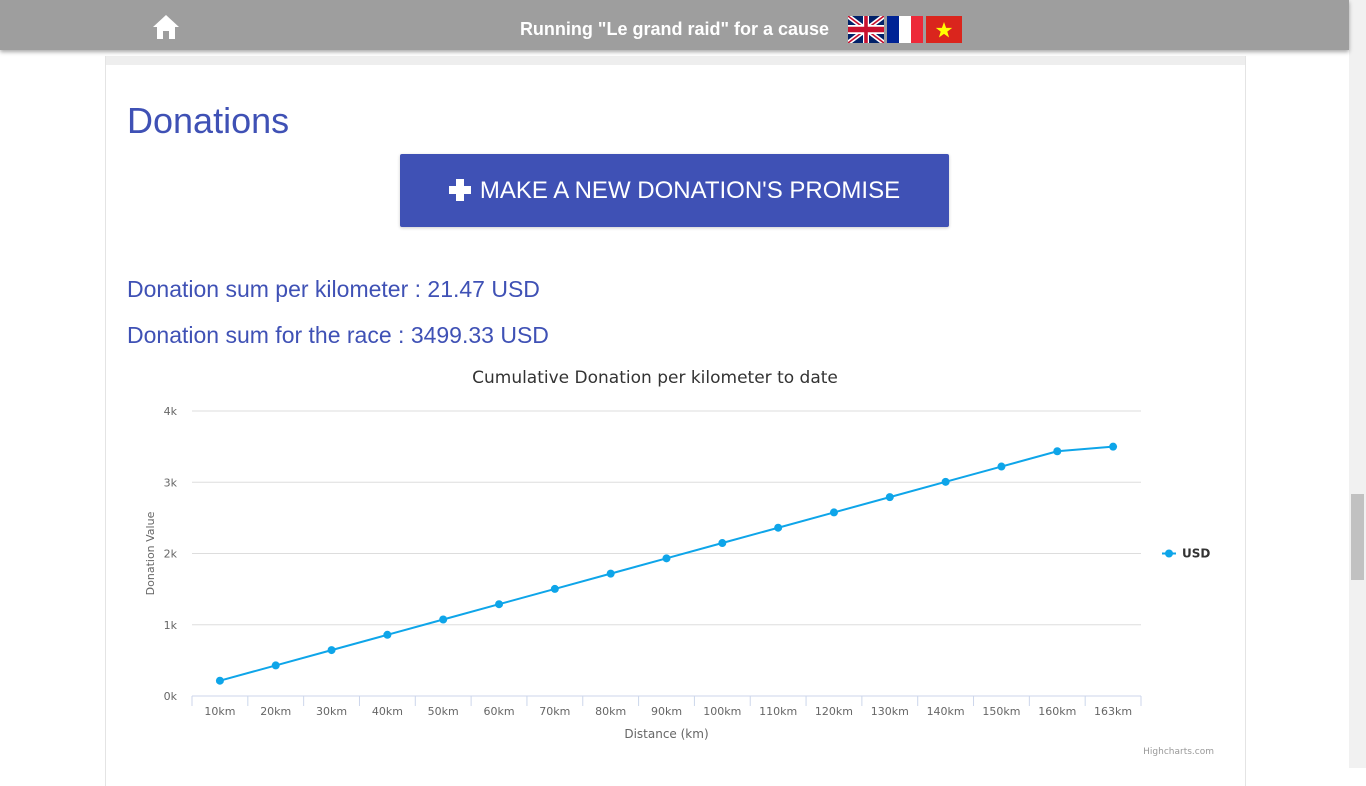 The height and width of the screenshot is (786, 1366). Describe the element at coordinates (171, 482) in the screenshot. I see `y-tick-label: 3k` at that location.